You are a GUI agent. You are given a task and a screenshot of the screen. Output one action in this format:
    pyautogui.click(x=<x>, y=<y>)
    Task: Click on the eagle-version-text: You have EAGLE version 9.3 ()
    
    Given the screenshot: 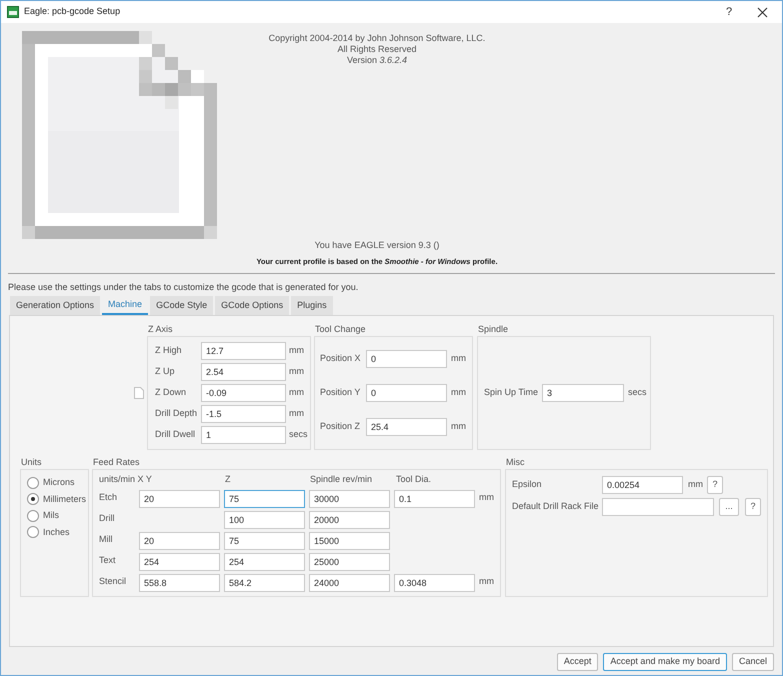 What is the action you would take?
    pyautogui.click(x=377, y=245)
    